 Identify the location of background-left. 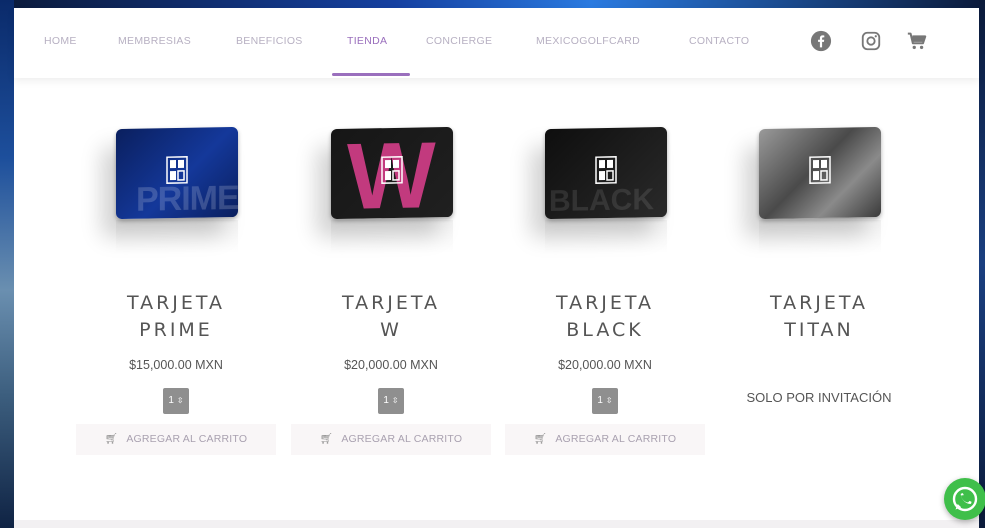
(7, 264).